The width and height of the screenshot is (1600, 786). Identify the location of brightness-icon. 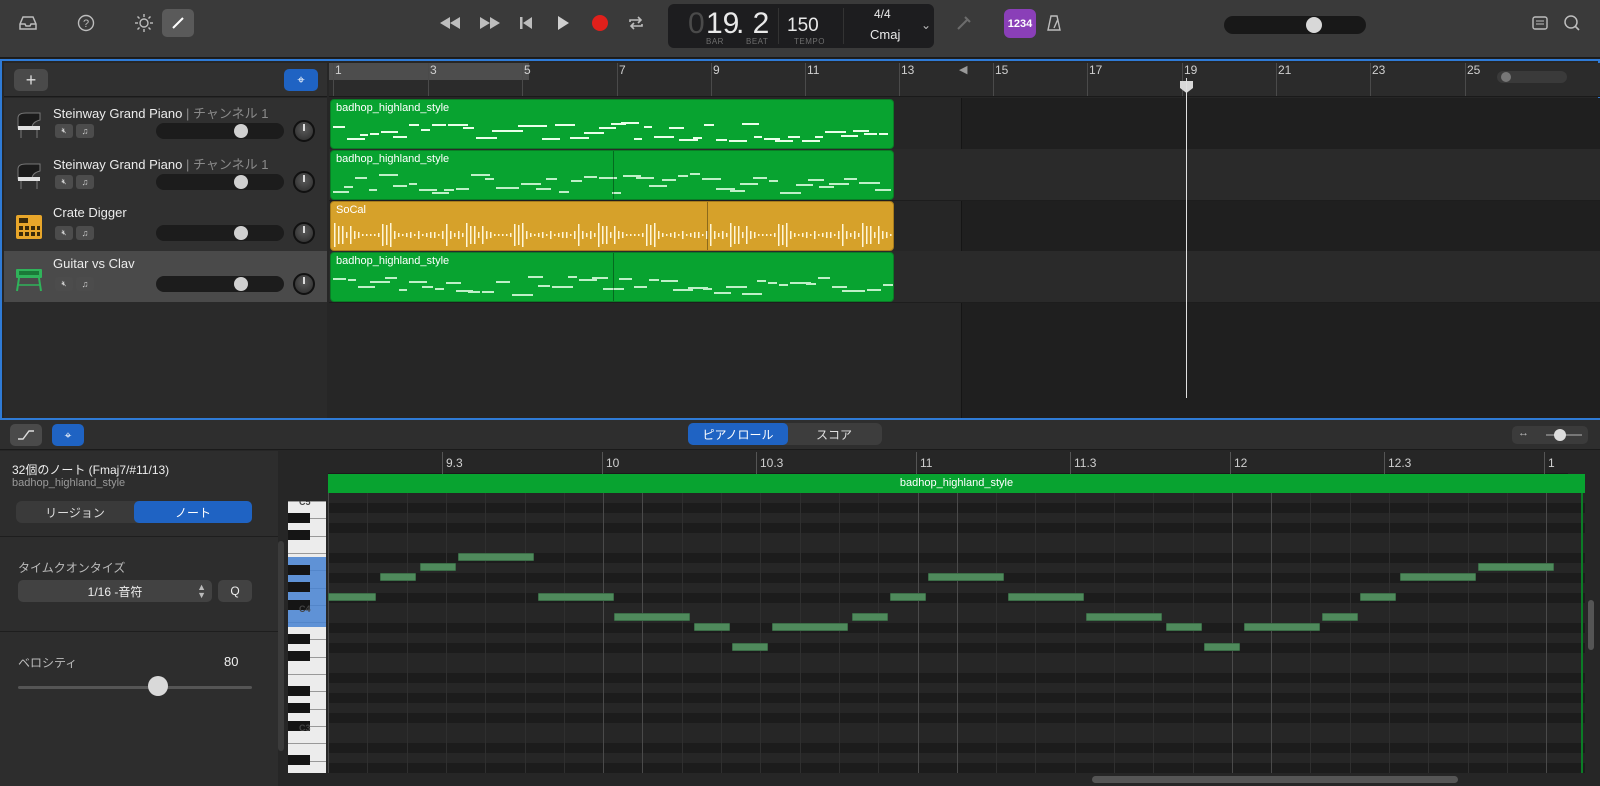
(144, 23).